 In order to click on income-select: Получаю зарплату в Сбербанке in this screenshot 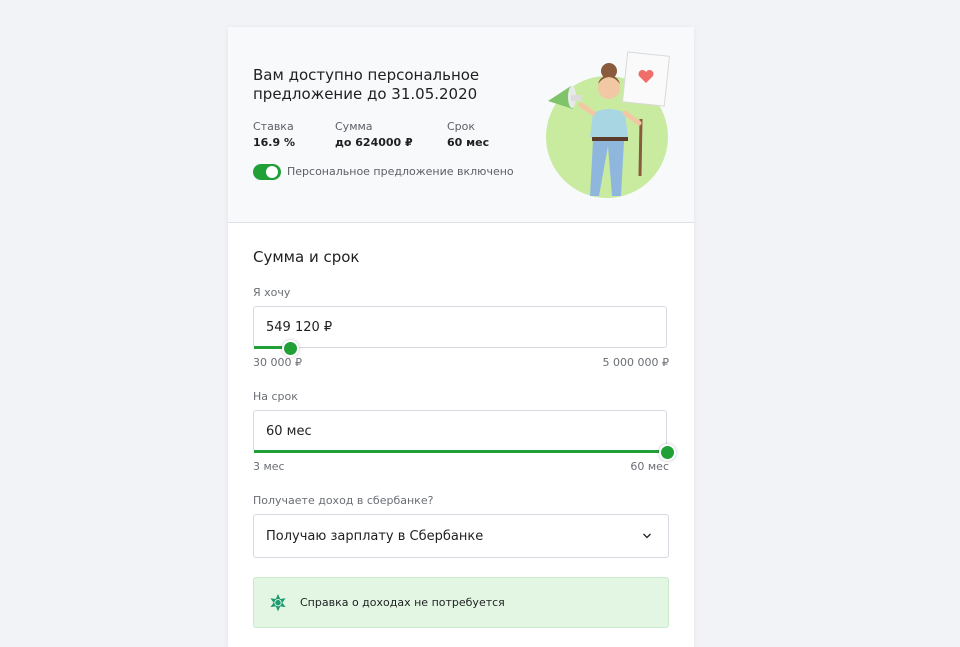, I will do `click(461, 536)`.